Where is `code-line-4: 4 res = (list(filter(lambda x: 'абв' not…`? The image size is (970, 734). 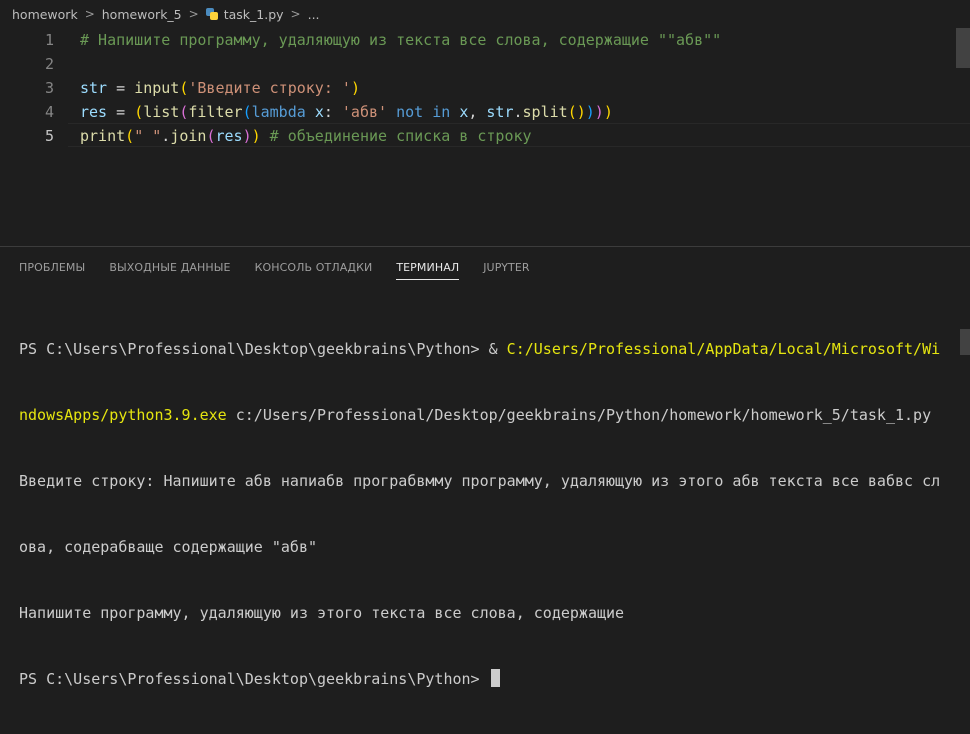
code-line-4: 4 res = (list(filter(lambda x: 'абв' not… is located at coordinates (485, 112).